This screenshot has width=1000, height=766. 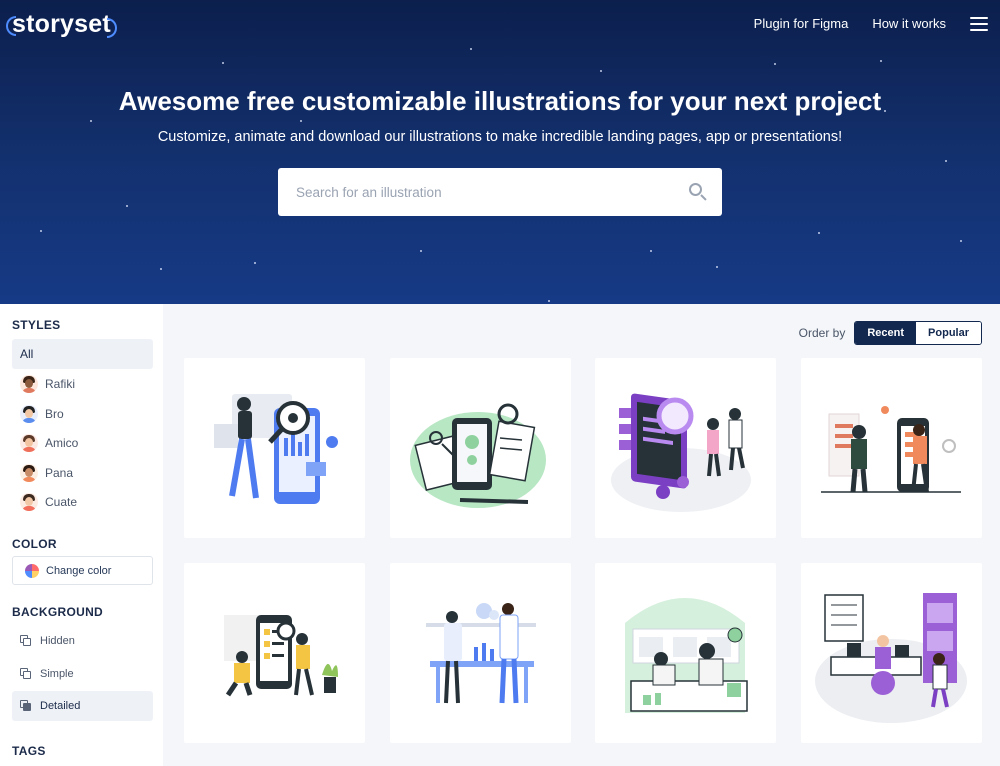 I want to click on background-detailed: Detailed, so click(x=82, y=706).